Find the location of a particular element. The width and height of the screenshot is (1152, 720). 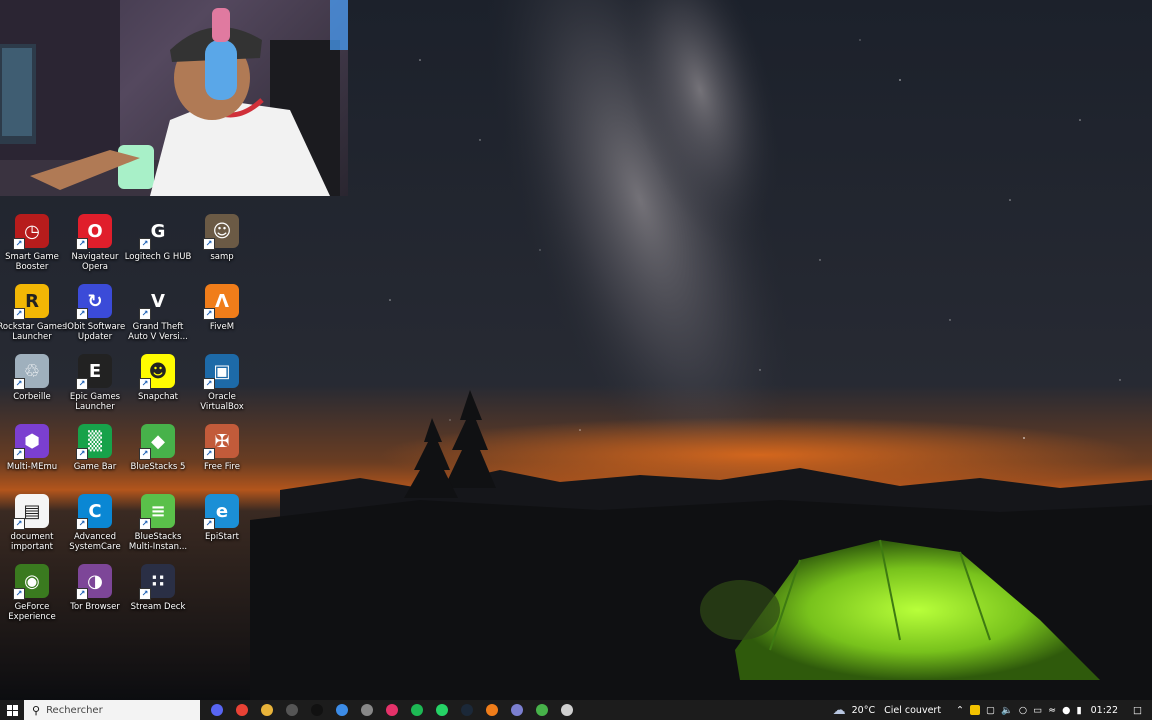

desktop-icon: ◆ ↗ BlueStacks 5 is located at coordinates (158, 448).